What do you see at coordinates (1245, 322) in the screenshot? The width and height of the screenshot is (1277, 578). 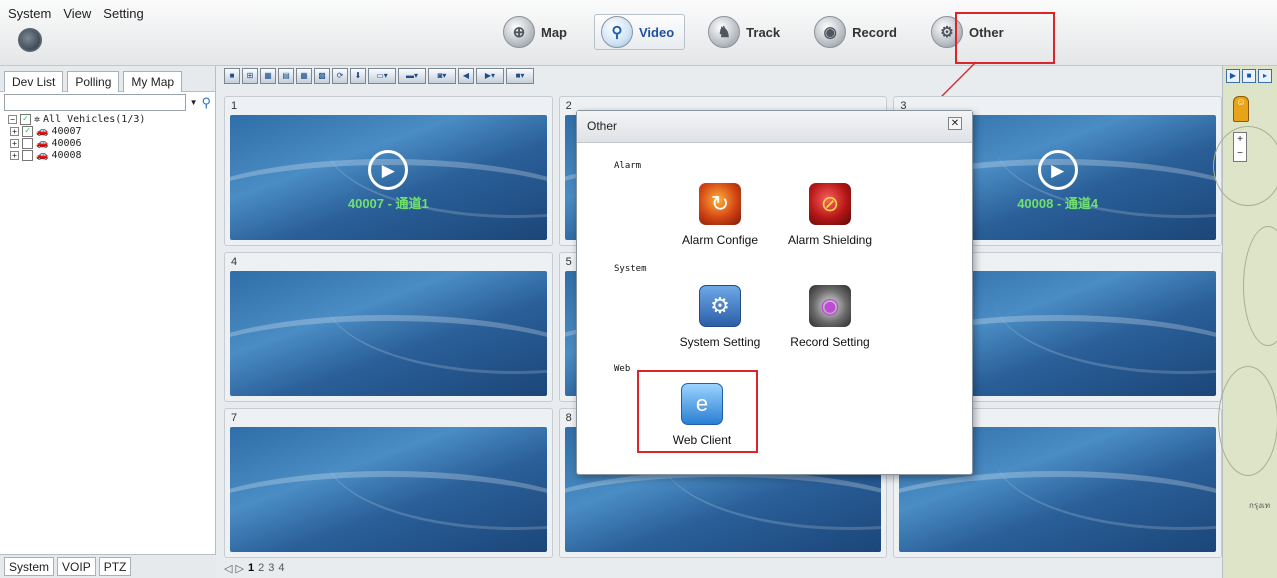 I see `map-panel: ▶ ■ ▸ ☺ + − กรุงเท` at bounding box center [1245, 322].